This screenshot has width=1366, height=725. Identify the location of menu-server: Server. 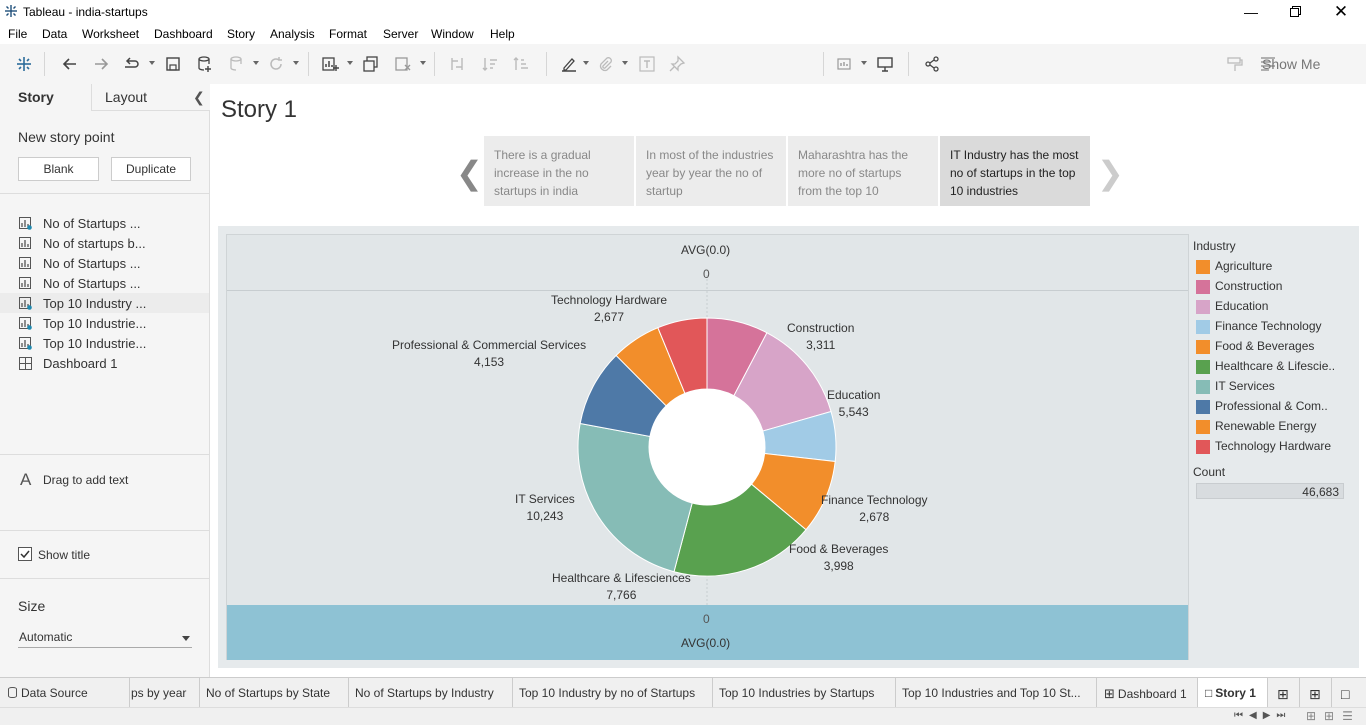
(400, 34).